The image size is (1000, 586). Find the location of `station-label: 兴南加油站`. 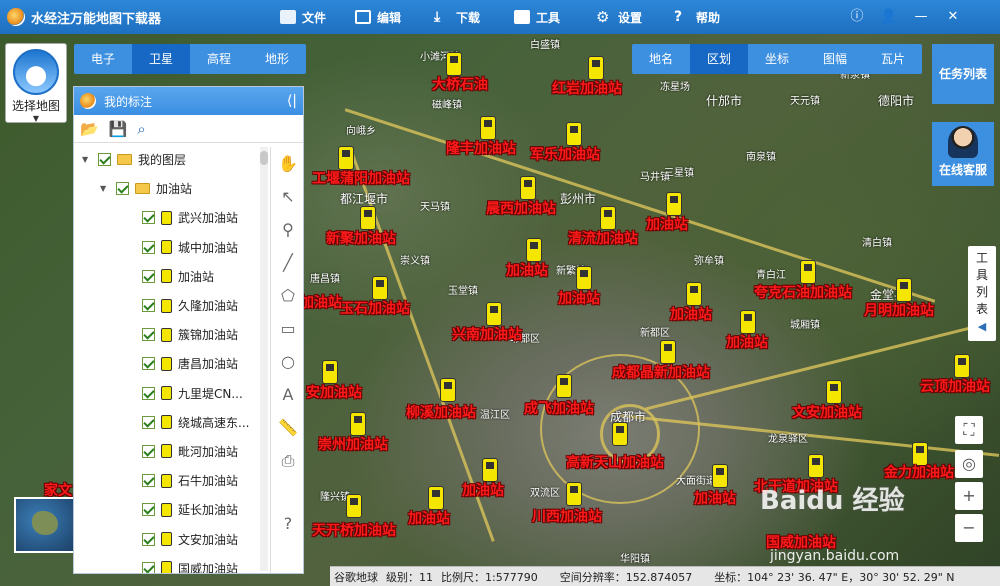

station-label: 兴南加油站 is located at coordinates (487, 334).